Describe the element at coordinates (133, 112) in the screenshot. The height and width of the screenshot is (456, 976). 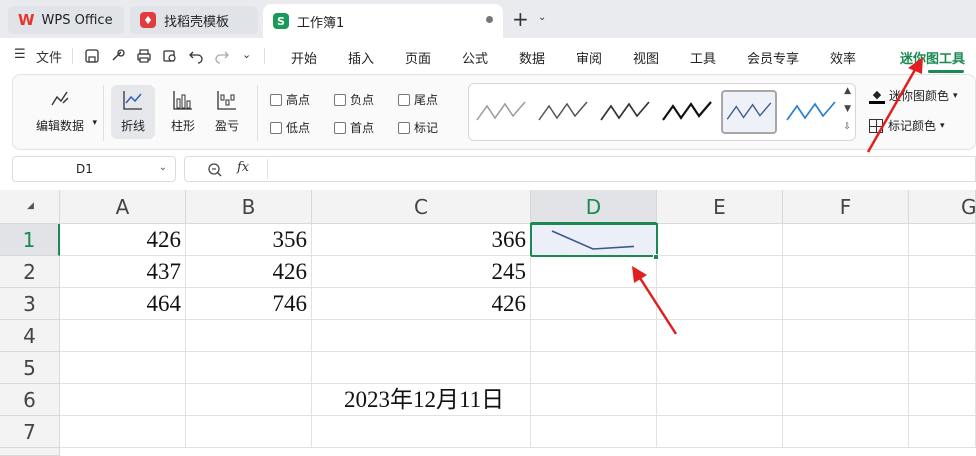
I see `type-line-button: 折线` at that location.